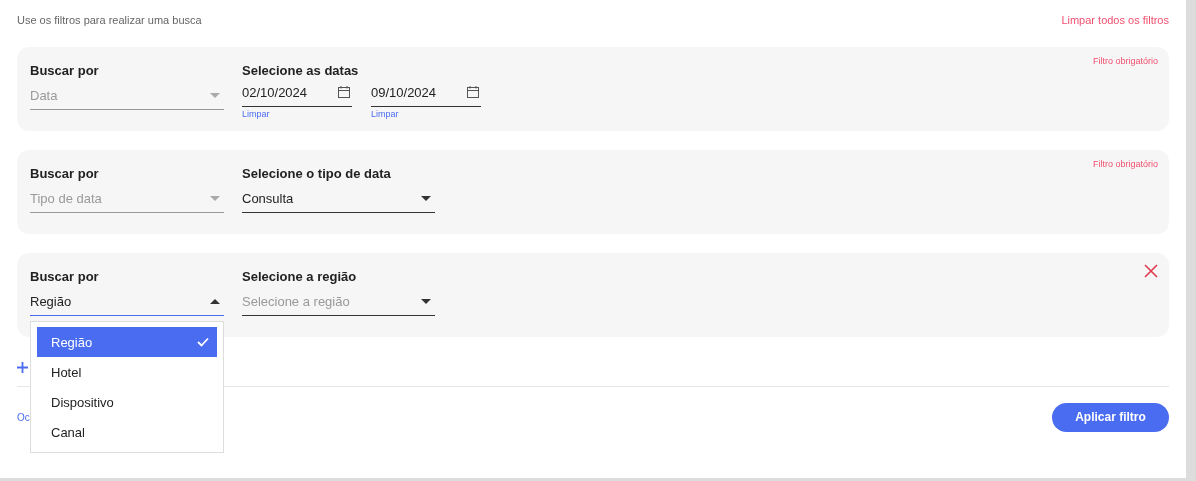 The width and height of the screenshot is (1196, 481). Describe the element at coordinates (301, 70) in the screenshot. I see `field-label: Selecione as datas` at that location.